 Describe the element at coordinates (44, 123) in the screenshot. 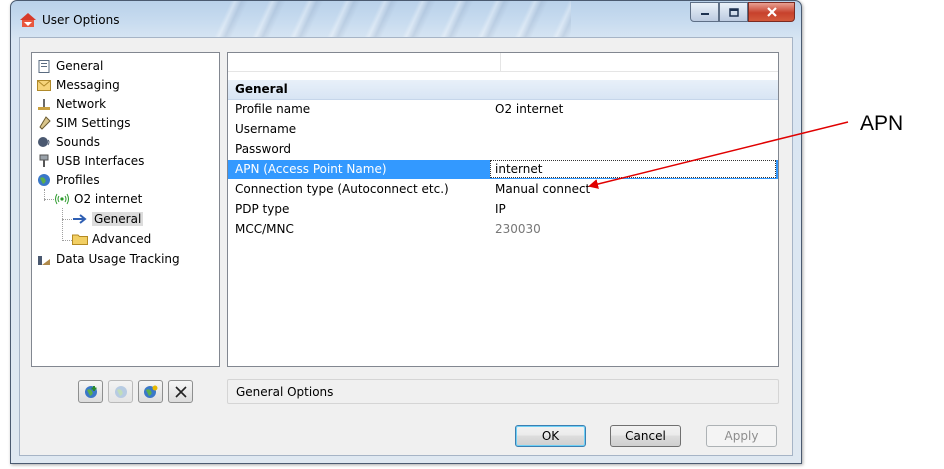

I see `sim-card-icon` at that location.